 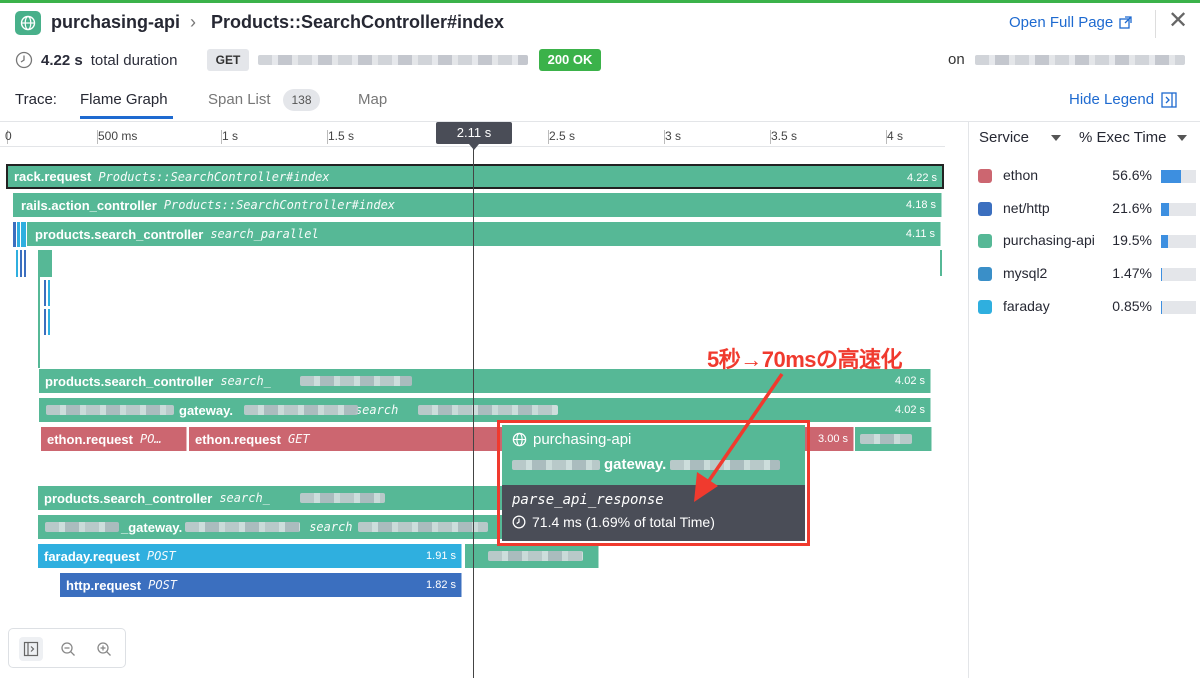 I want to click on axis-tick-label: 3.5 s, so click(x=784, y=136).